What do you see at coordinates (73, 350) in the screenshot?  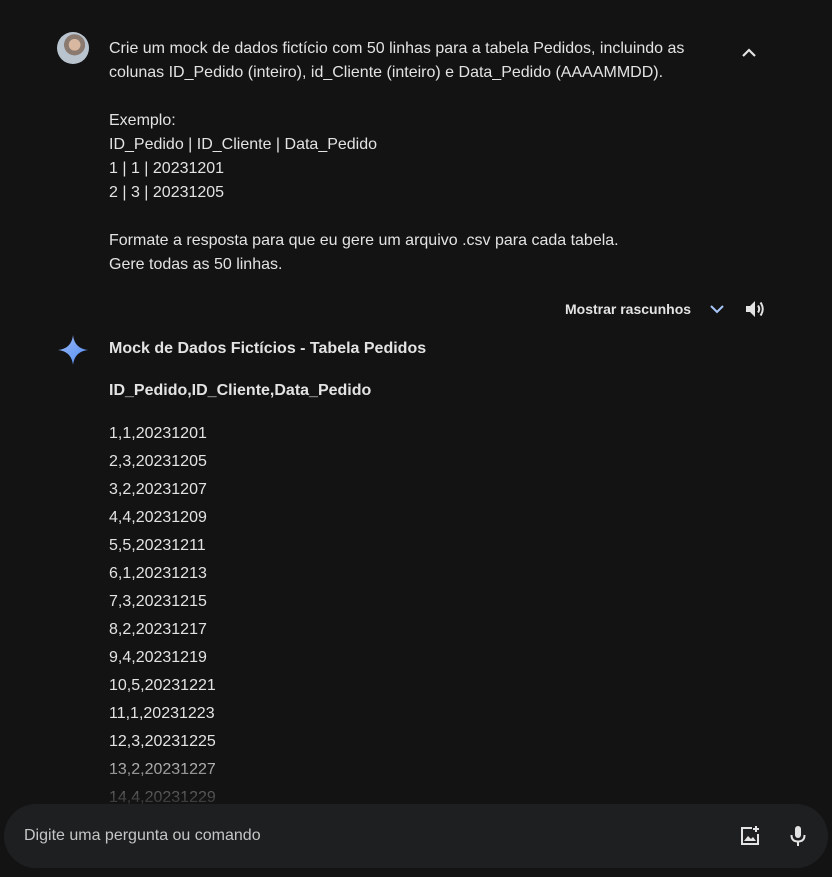 I see `sparkle-icon` at bounding box center [73, 350].